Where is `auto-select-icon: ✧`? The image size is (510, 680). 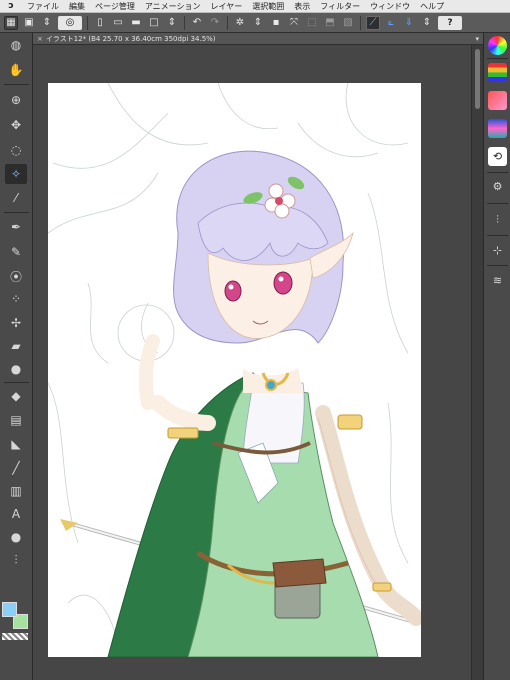 auto-select-icon: ✧ is located at coordinates (16, 174).